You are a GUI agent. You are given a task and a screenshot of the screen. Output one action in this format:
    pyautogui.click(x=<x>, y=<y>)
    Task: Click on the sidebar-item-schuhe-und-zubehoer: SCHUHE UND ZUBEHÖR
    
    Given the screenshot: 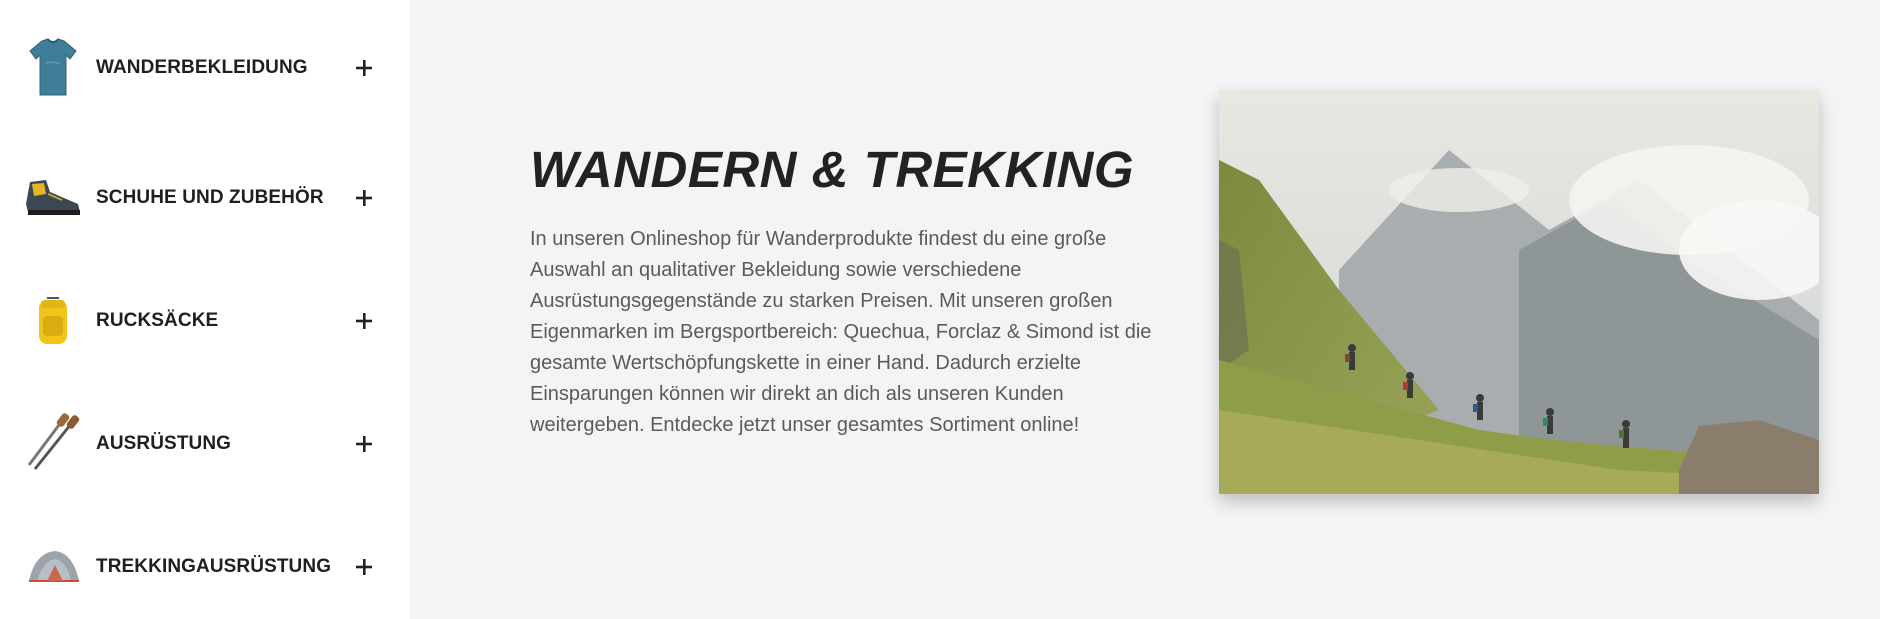 What is the action you would take?
    pyautogui.click(x=205, y=197)
    